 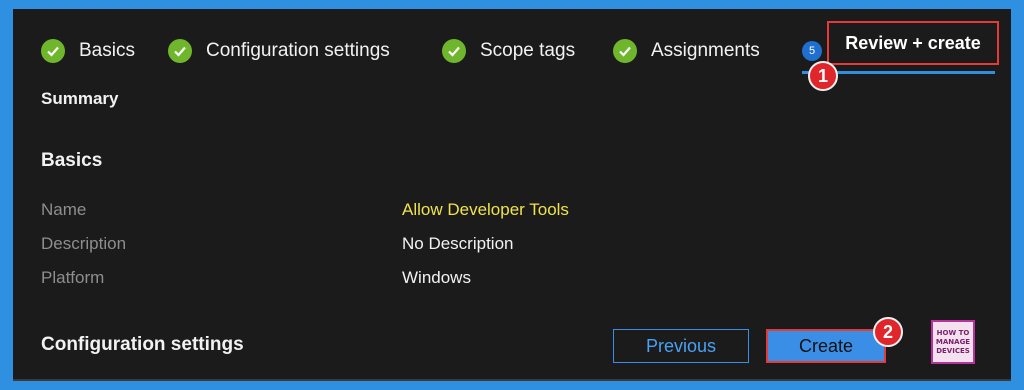 What do you see at coordinates (341, 213) in the screenshot?
I see `detail-row-name: Name Allow Developer Tools` at bounding box center [341, 213].